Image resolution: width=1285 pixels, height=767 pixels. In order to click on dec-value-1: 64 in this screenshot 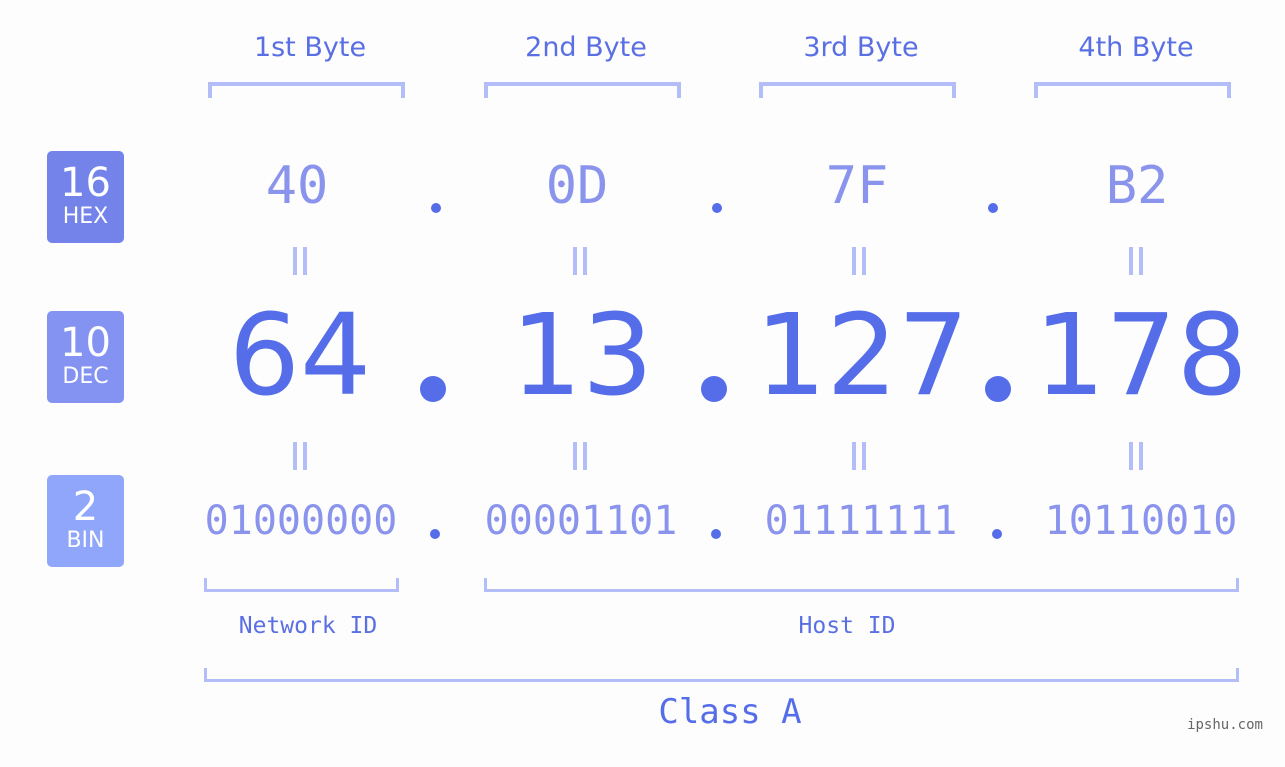, I will do `click(300, 356)`.